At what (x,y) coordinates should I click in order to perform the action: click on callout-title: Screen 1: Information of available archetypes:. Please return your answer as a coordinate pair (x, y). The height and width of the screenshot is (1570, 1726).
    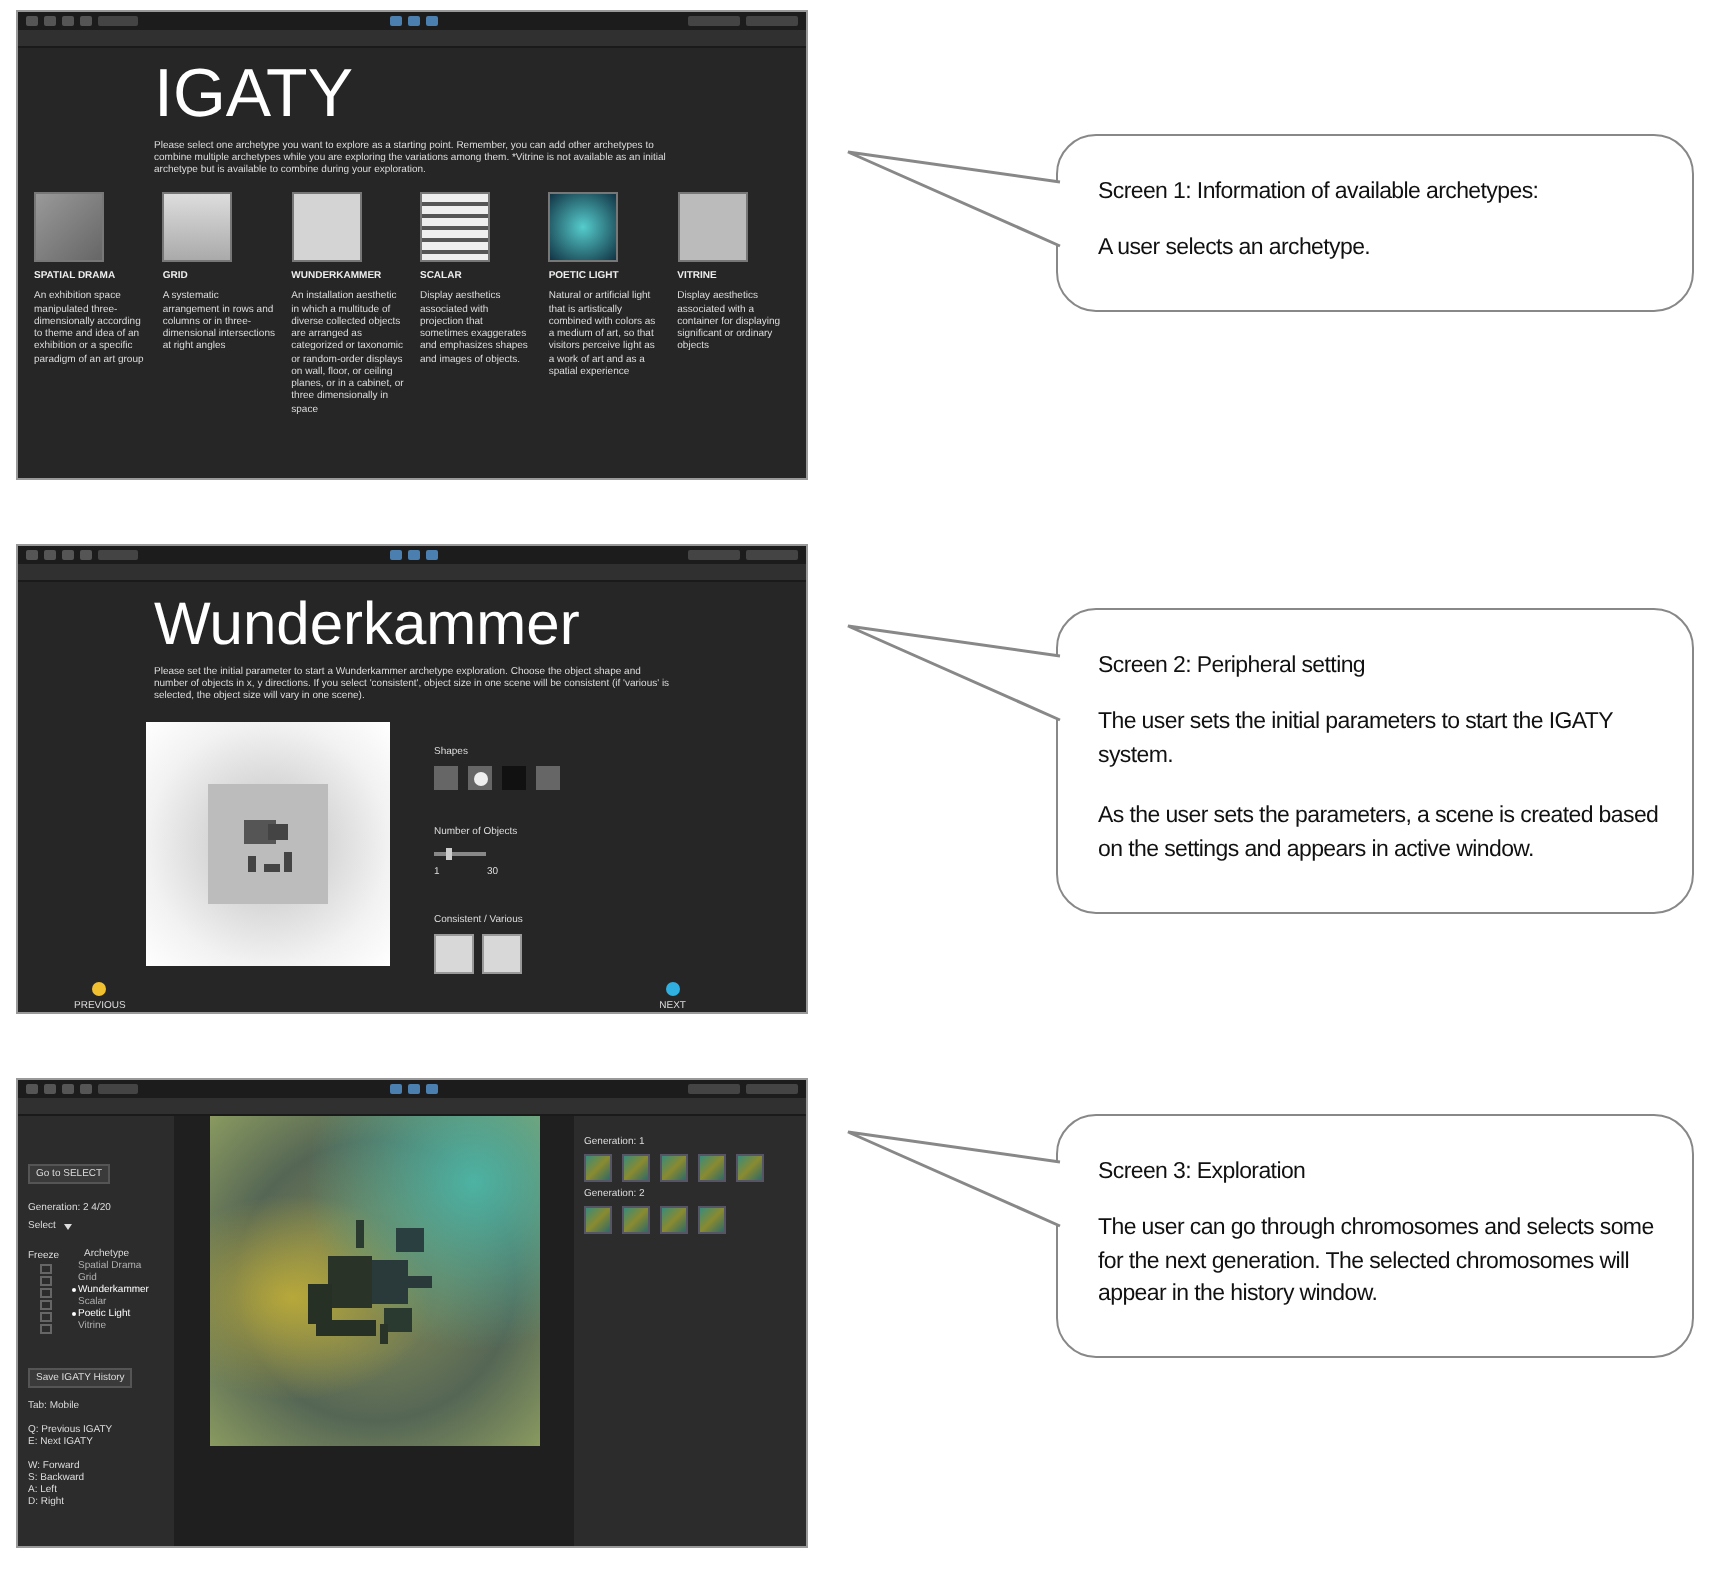
    Looking at the image, I should click on (1319, 192).